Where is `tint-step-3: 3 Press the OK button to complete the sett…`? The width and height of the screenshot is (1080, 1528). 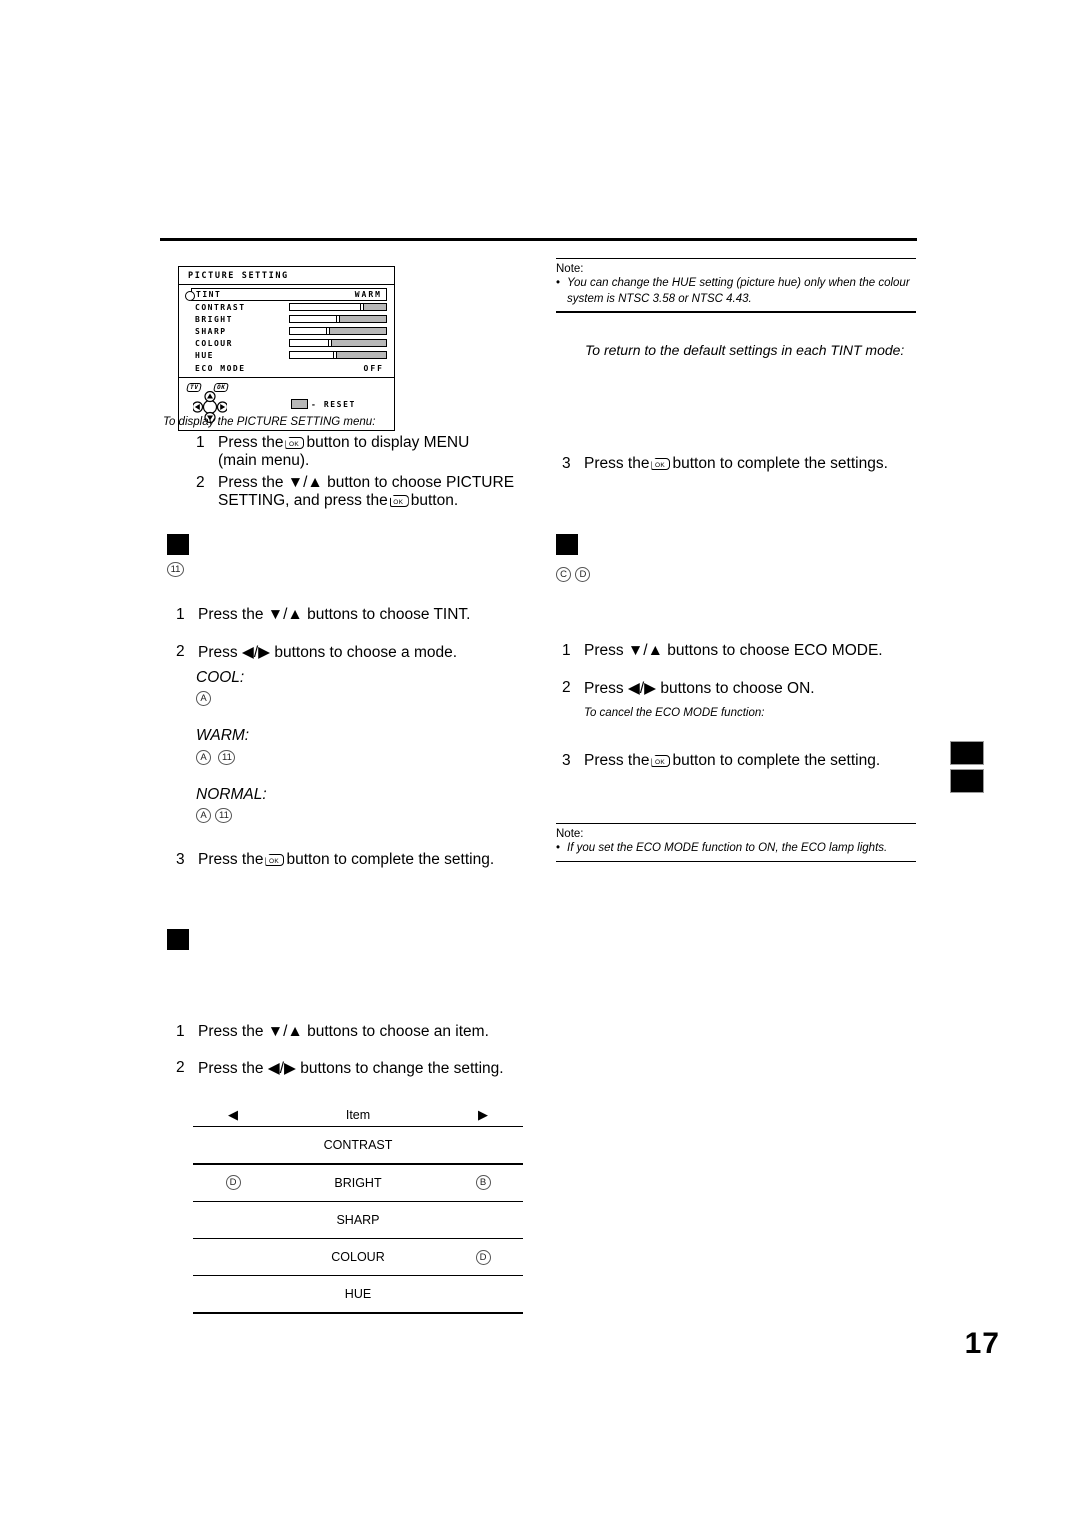 tint-step-3: 3 Press the OK button to complete the sett… is located at coordinates (346, 860).